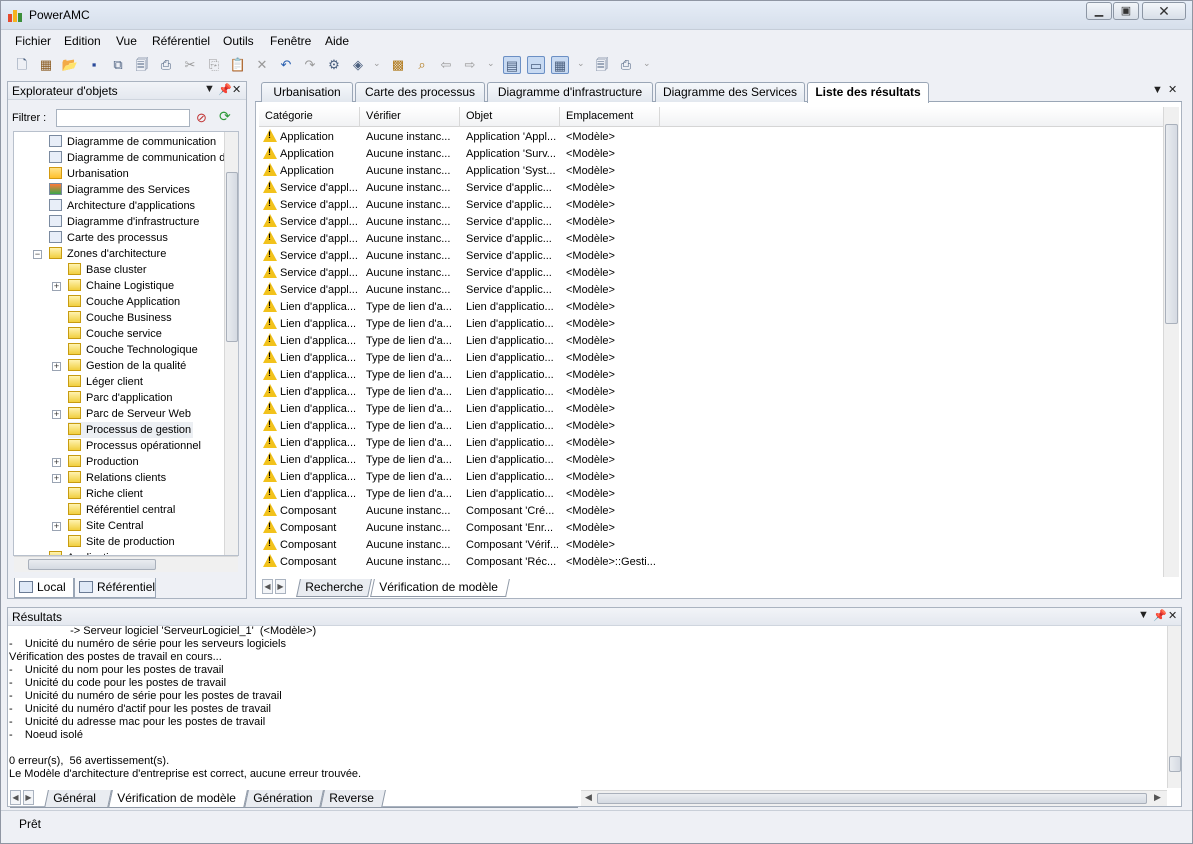 The width and height of the screenshot is (1193, 844). What do you see at coordinates (108, 238) in the screenshot?
I see `tree-item: Carte des processus` at bounding box center [108, 238].